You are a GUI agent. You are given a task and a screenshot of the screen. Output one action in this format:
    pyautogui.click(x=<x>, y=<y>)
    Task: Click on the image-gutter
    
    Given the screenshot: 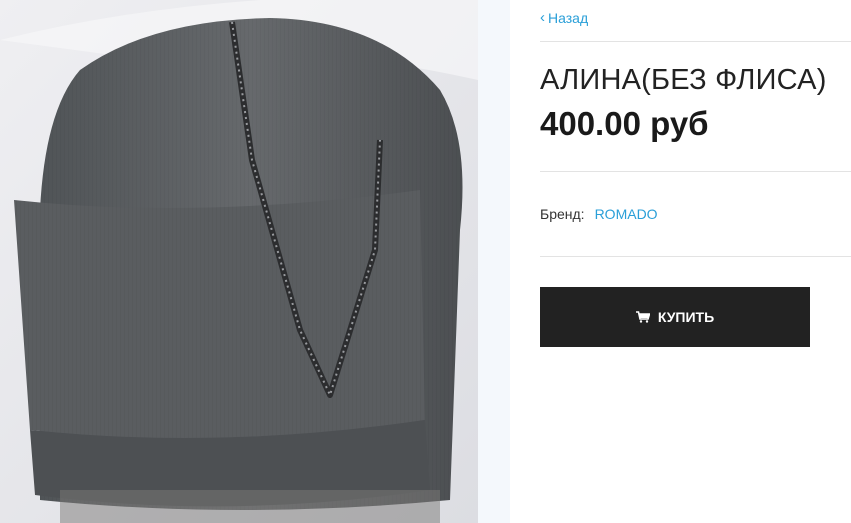 What is the action you would take?
    pyautogui.click(x=494, y=261)
    